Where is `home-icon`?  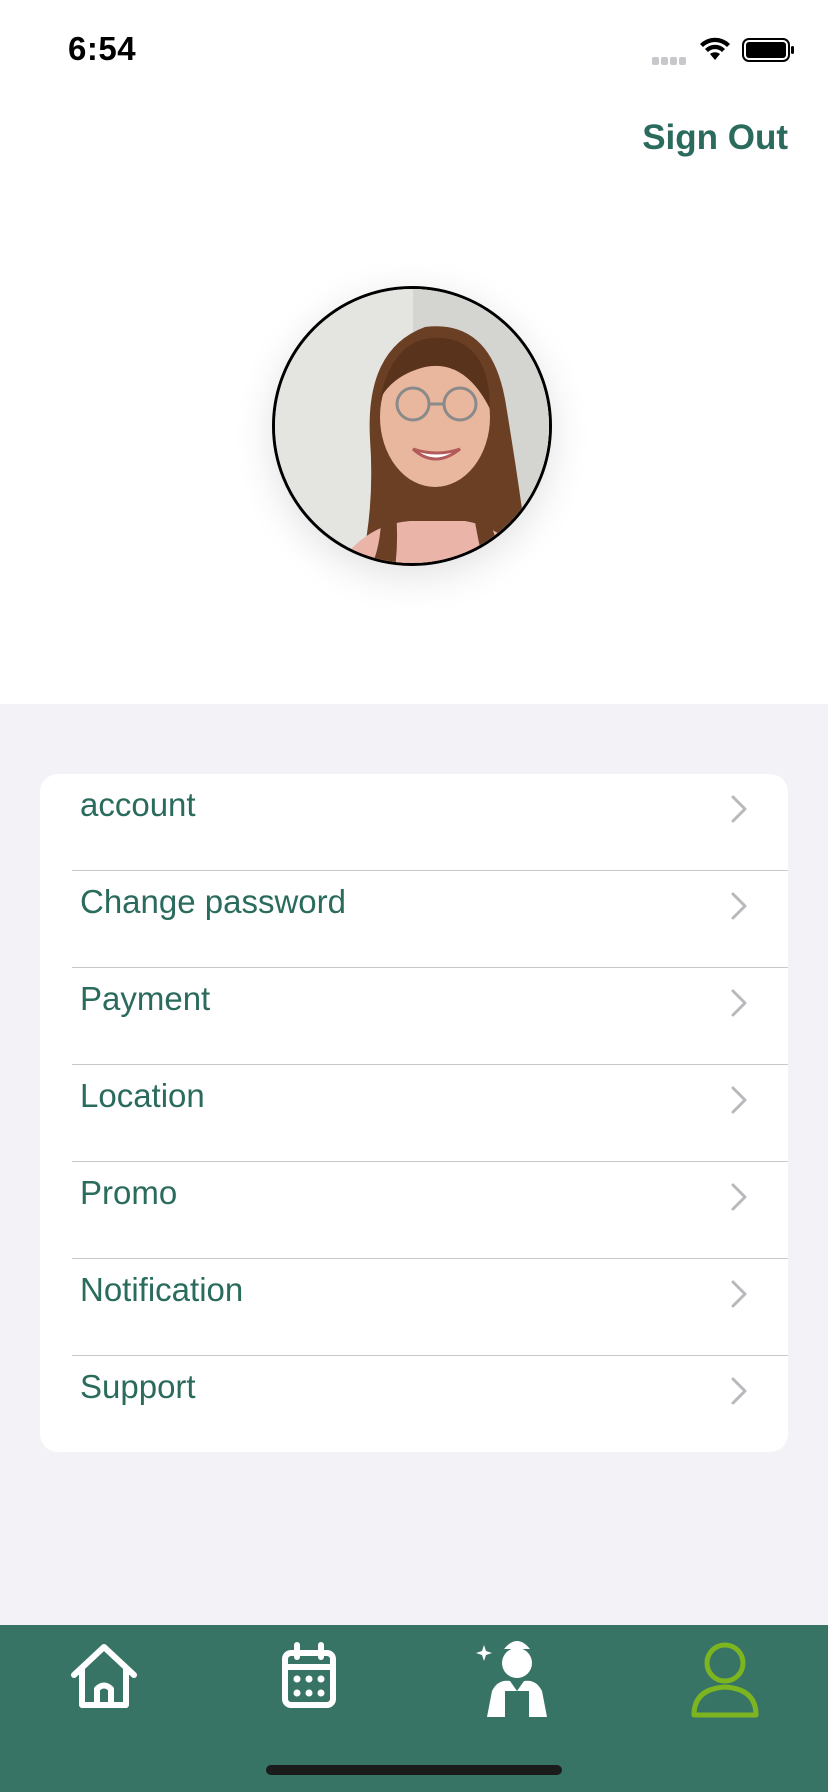 home-icon is located at coordinates (104, 1676).